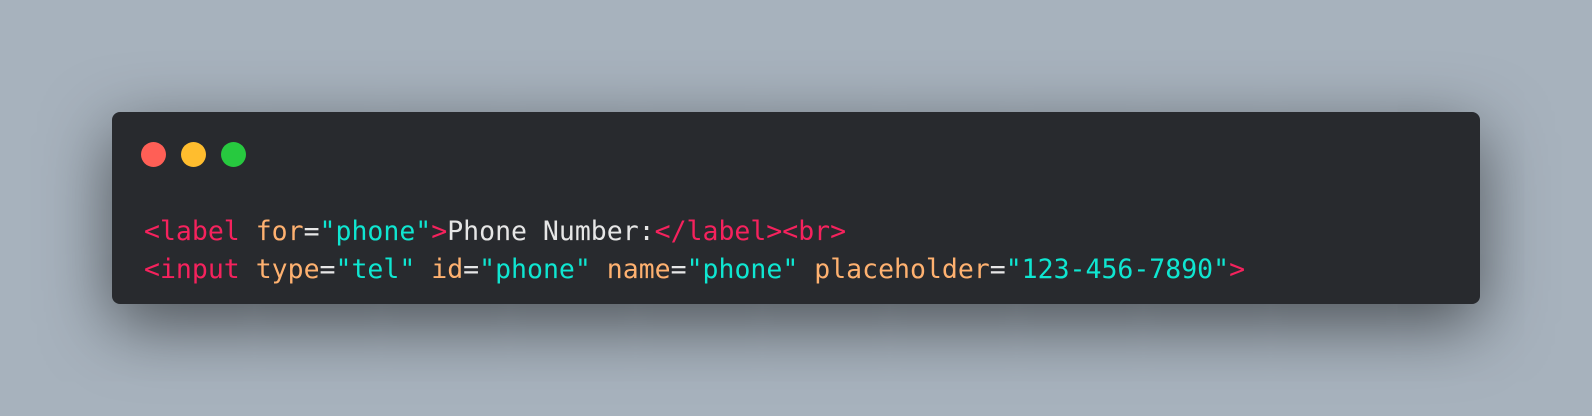 The width and height of the screenshot is (1592, 416). Describe the element at coordinates (1117, 269) in the screenshot. I see `code-token-string: "123-456-7890"` at that location.